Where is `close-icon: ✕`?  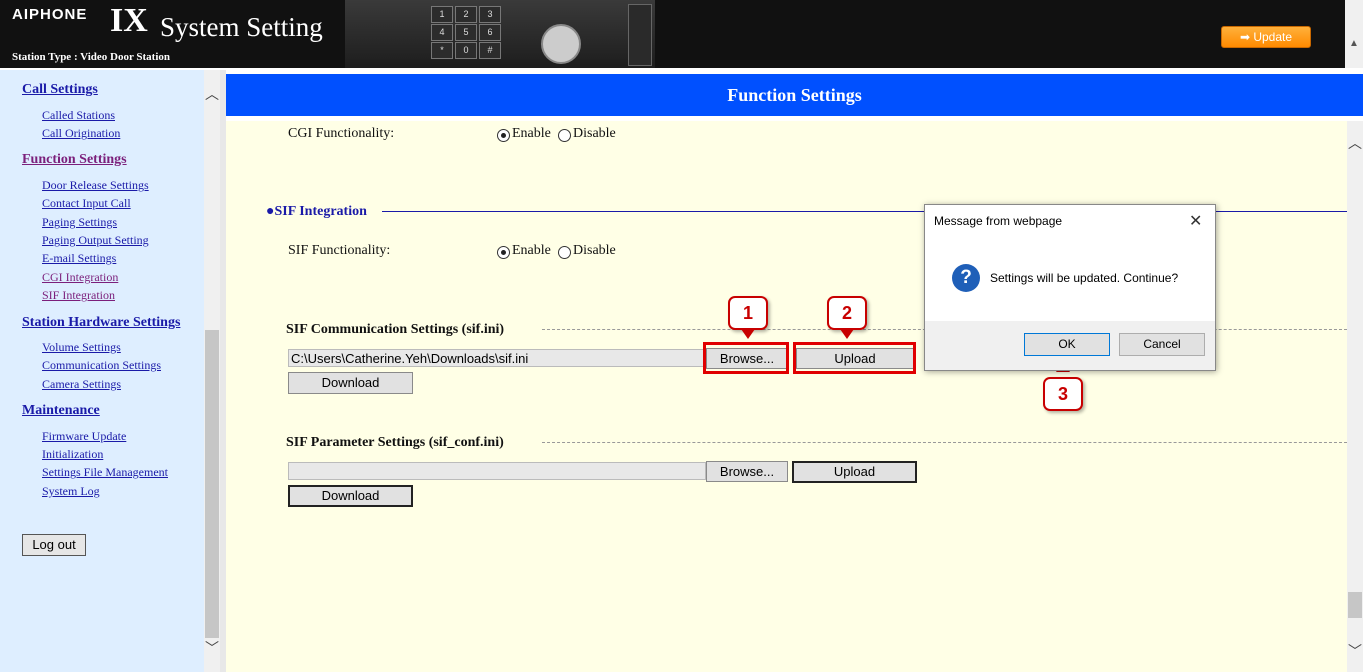 close-icon: ✕ is located at coordinates (1195, 221).